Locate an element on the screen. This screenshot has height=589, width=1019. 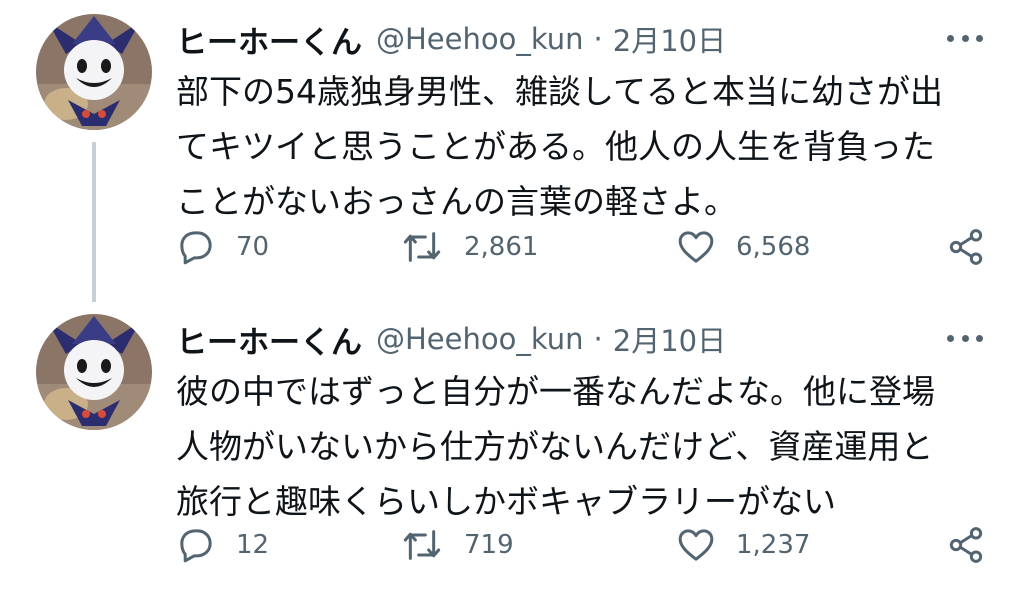
reply-button: 70 is located at coordinates (222, 247).